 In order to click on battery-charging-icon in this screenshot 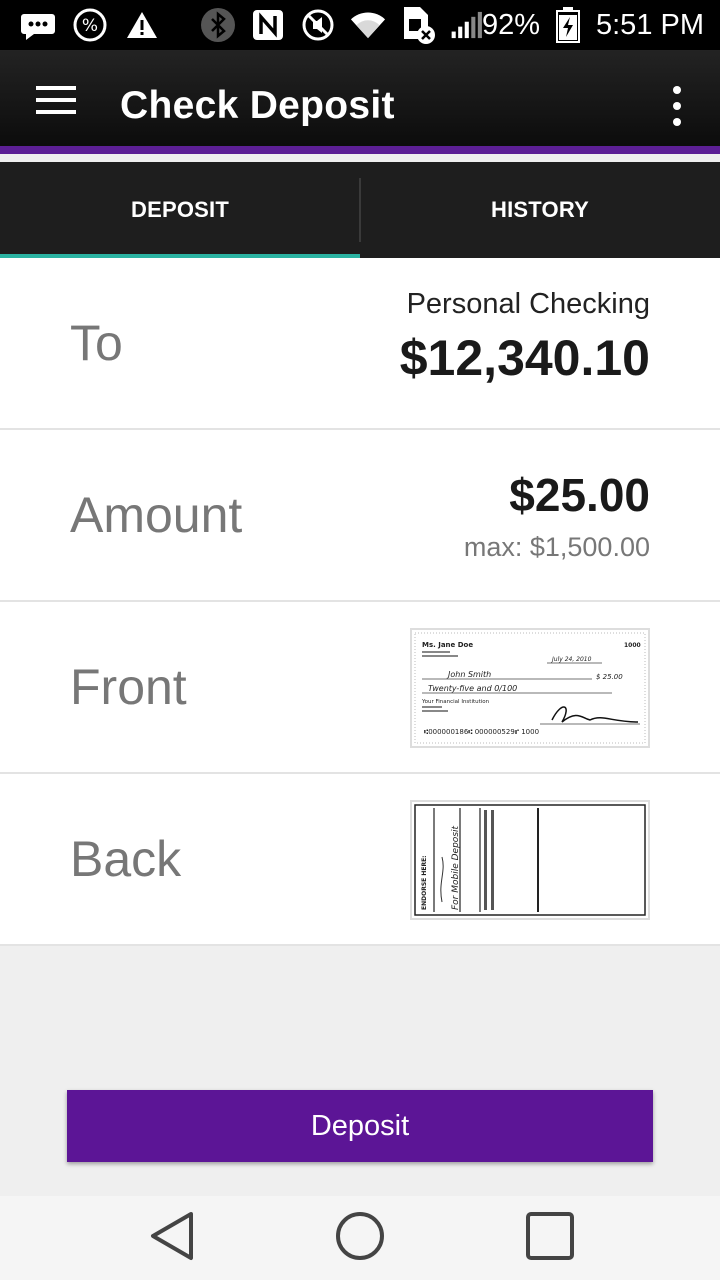, I will do `click(568, 25)`.